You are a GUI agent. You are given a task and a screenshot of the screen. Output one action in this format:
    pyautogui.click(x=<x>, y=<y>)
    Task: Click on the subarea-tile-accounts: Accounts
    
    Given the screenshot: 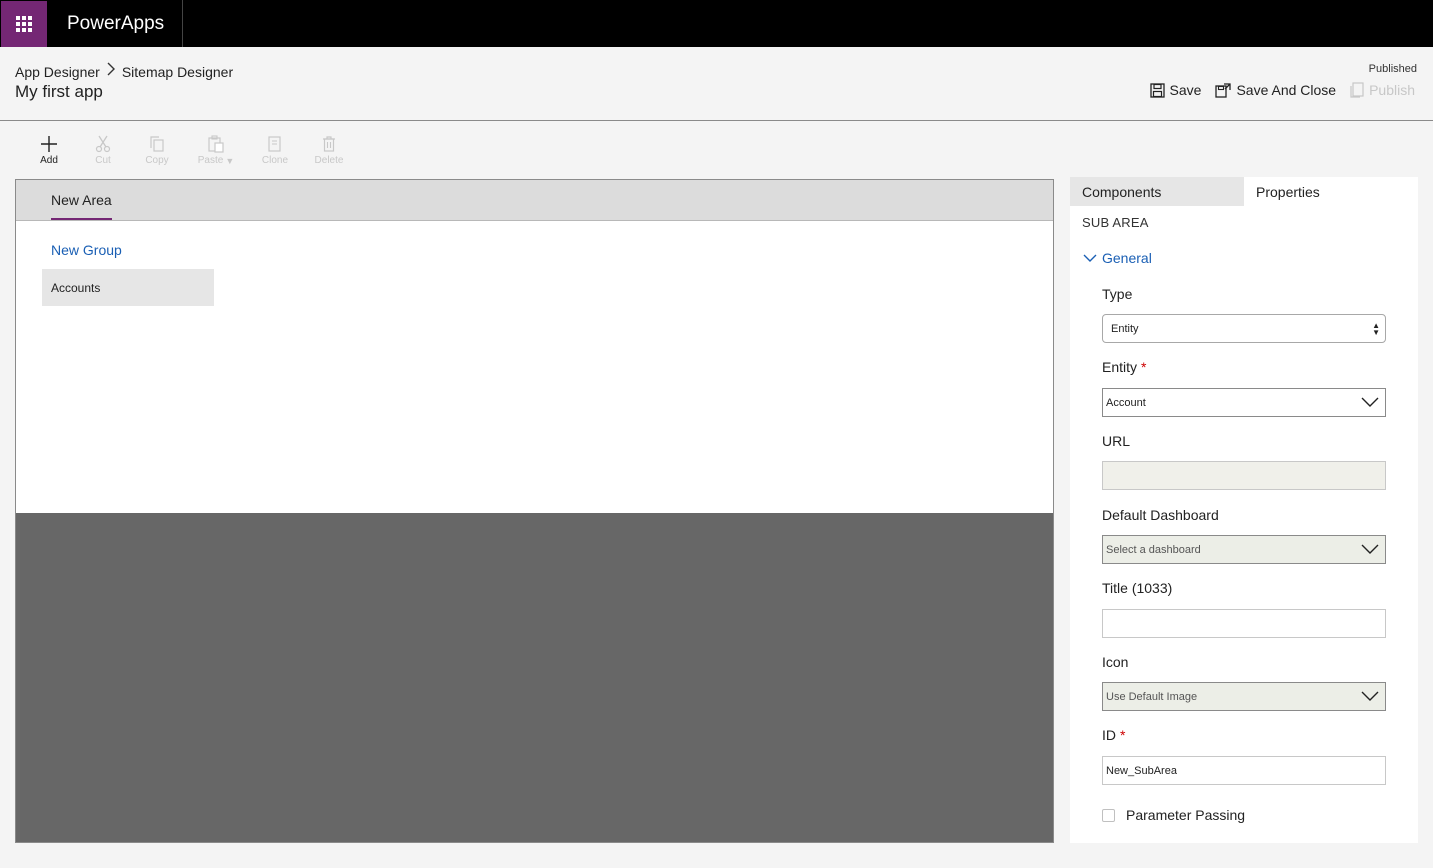 What is the action you would take?
    pyautogui.click(x=128, y=287)
    